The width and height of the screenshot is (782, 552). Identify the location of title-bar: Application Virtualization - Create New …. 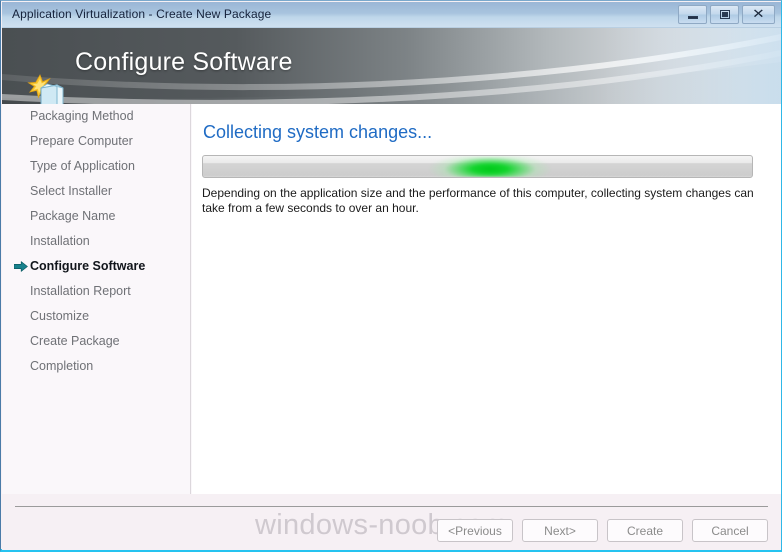
(391, 15).